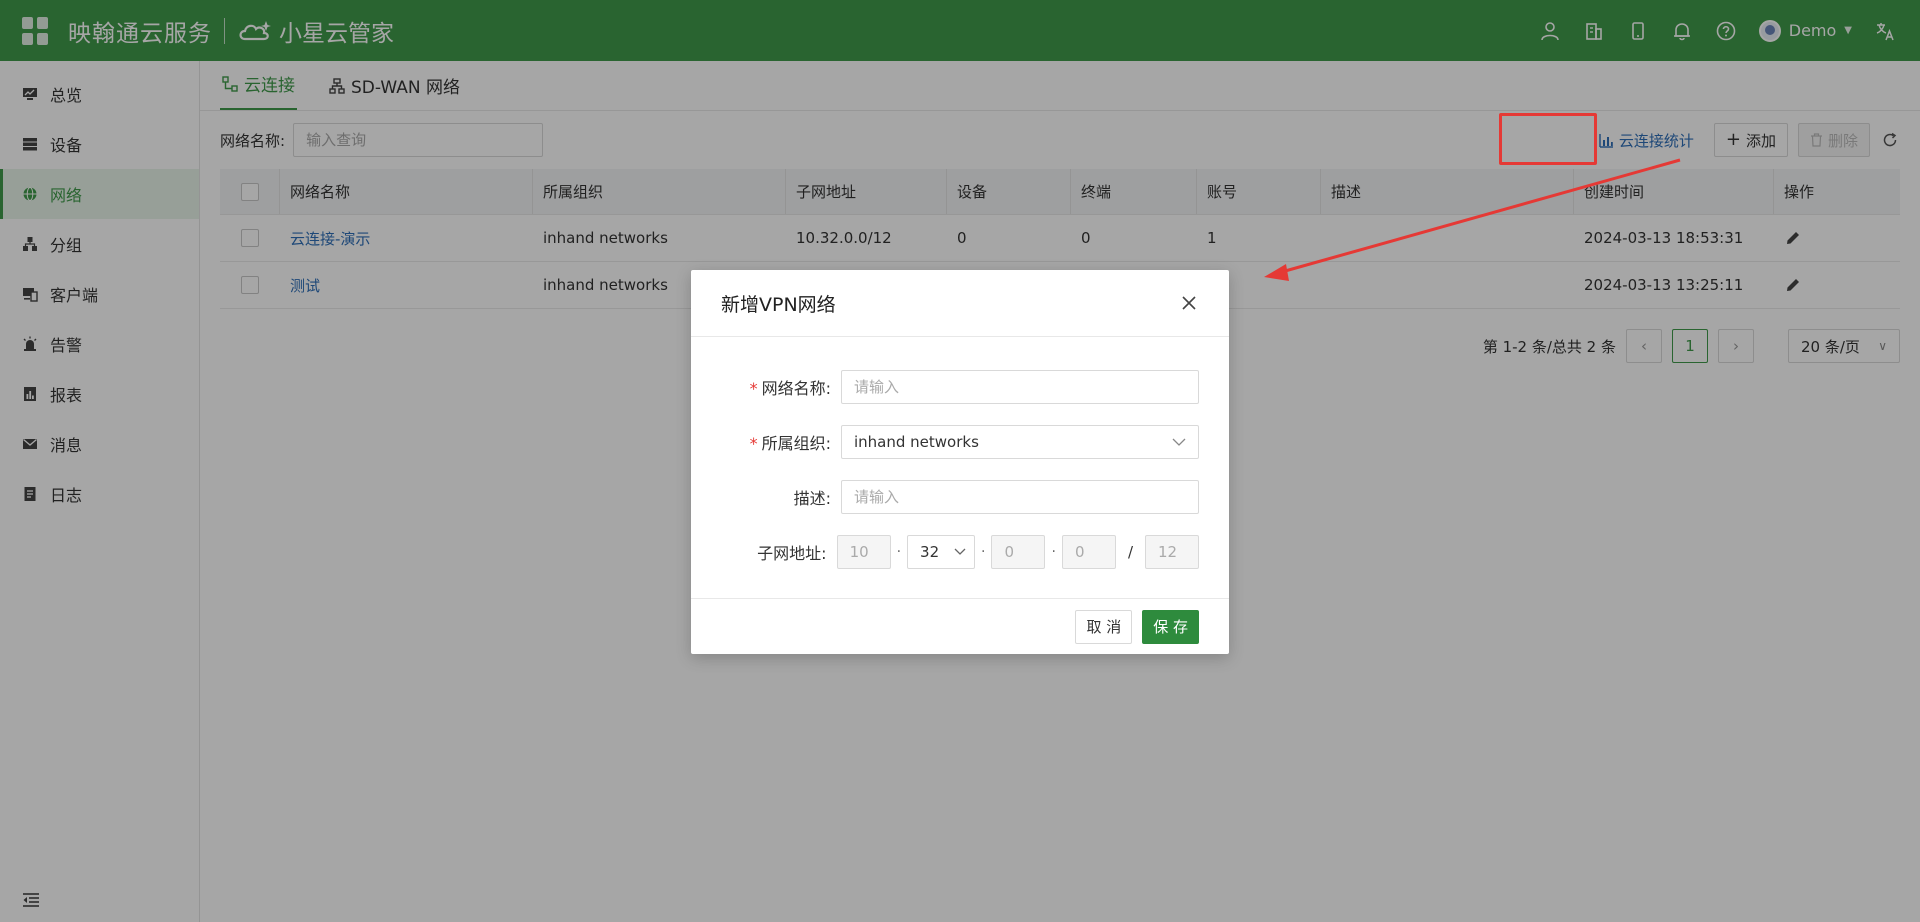 The width and height of the screenshot is (1920, 922). Describe the element at coordinates (778, 304) in the screenshot. I see `dialog-title: 新增VPN网络` at that location.